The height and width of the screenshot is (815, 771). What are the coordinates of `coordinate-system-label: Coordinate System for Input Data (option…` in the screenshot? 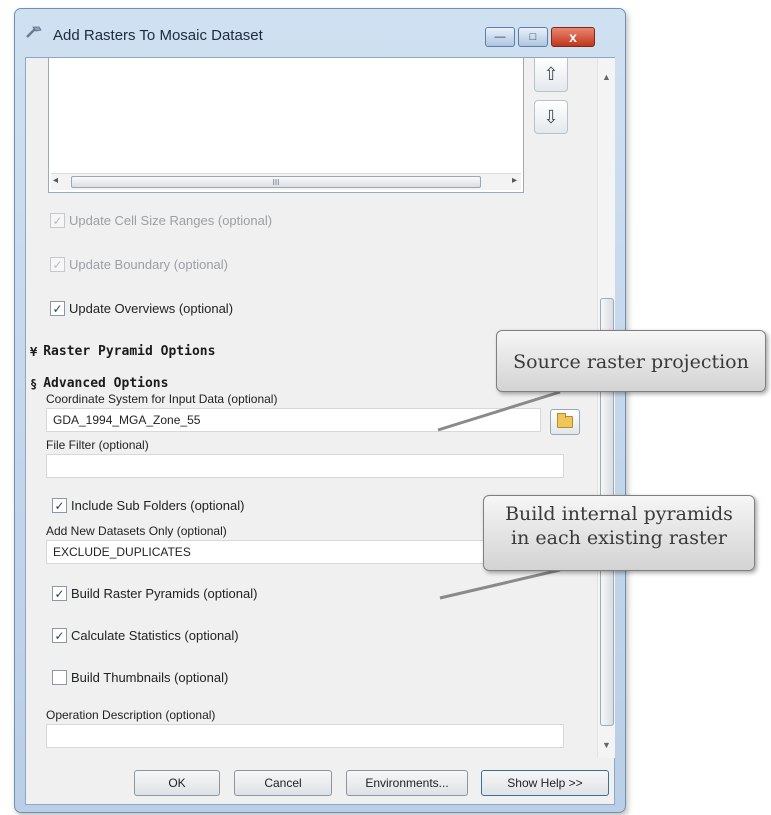 It's located at (162, 399).